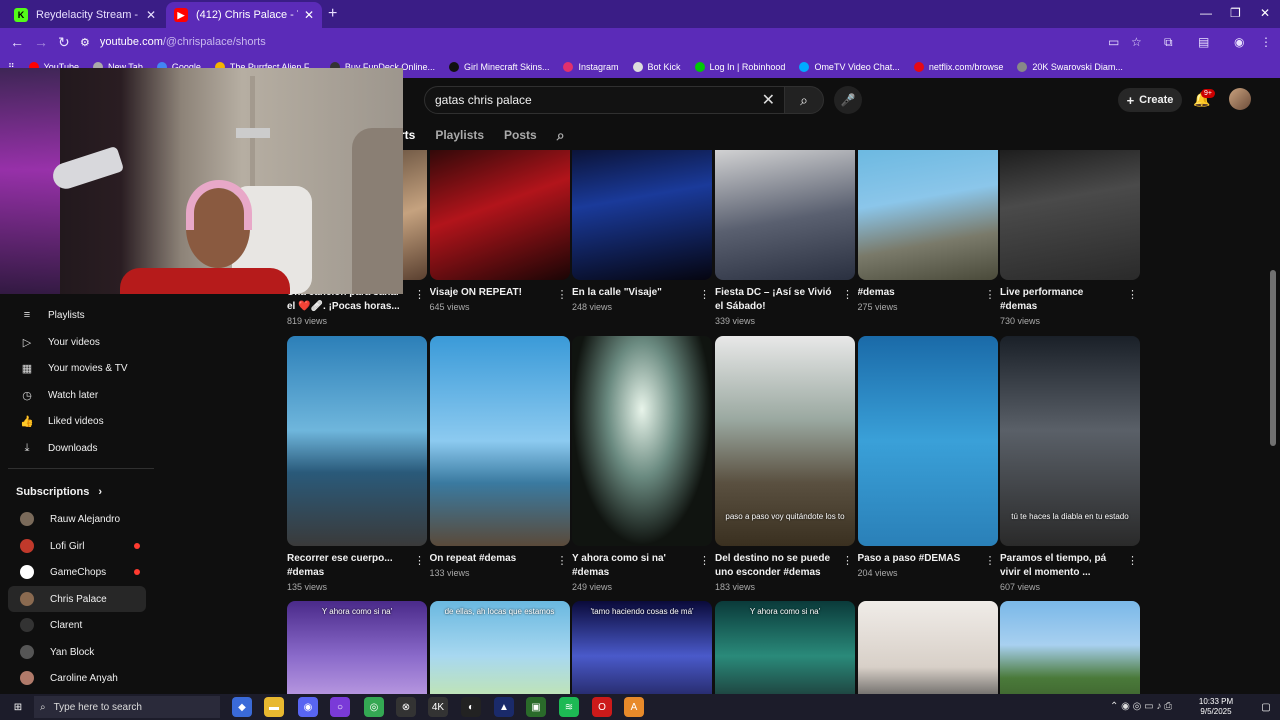 Image resolution: width=1280 pixels, height=720 pixels. Describe the element at coordinates (804, 100) in the screenshot. I see `search-icon: ⌕` at that location.